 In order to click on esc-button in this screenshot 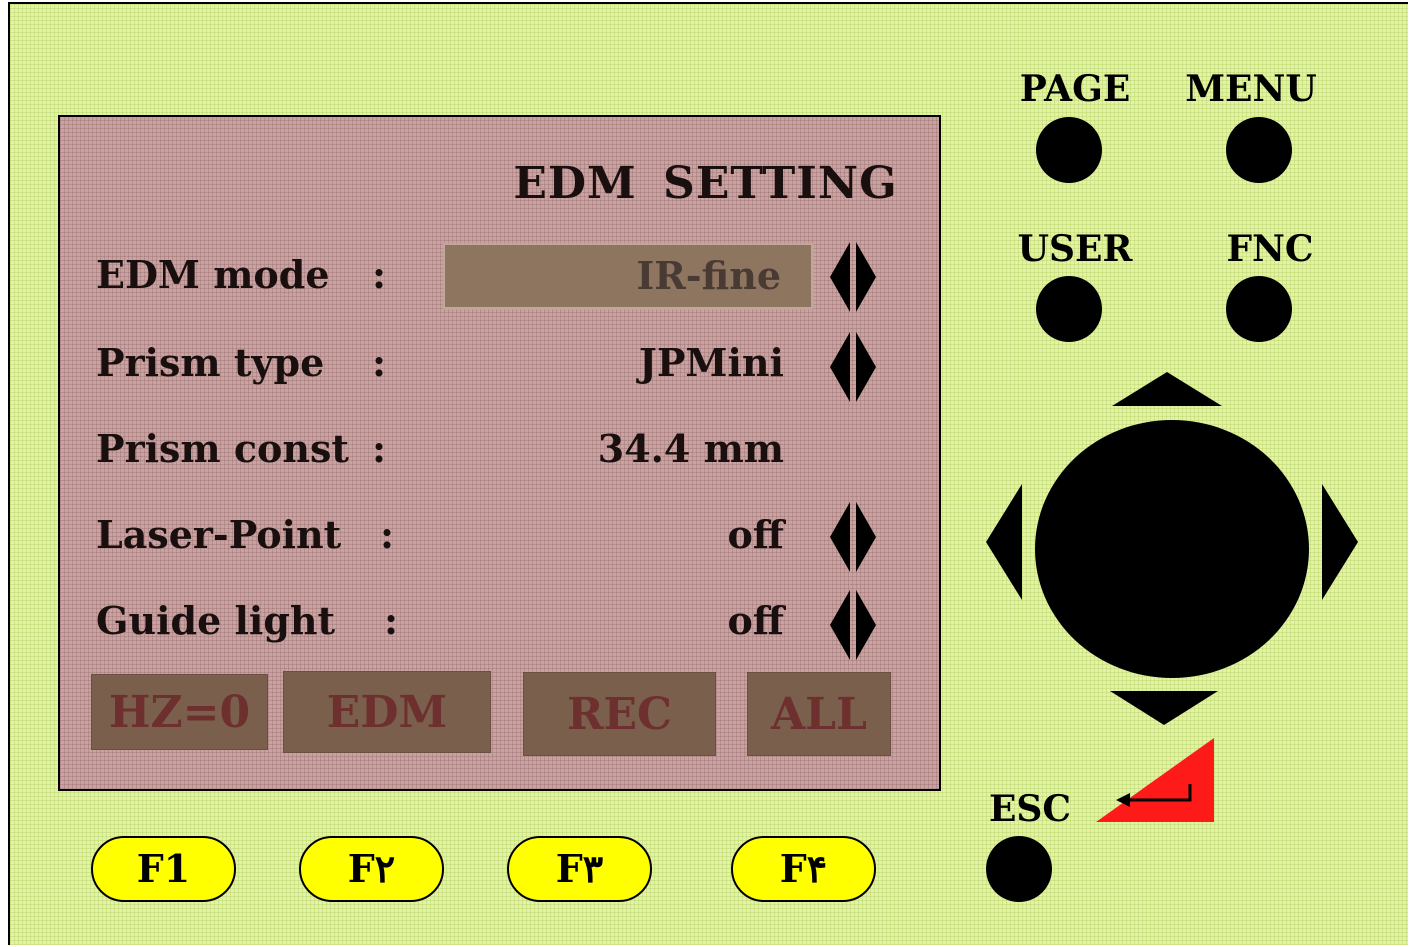, I will do `click(1019, 869)`.